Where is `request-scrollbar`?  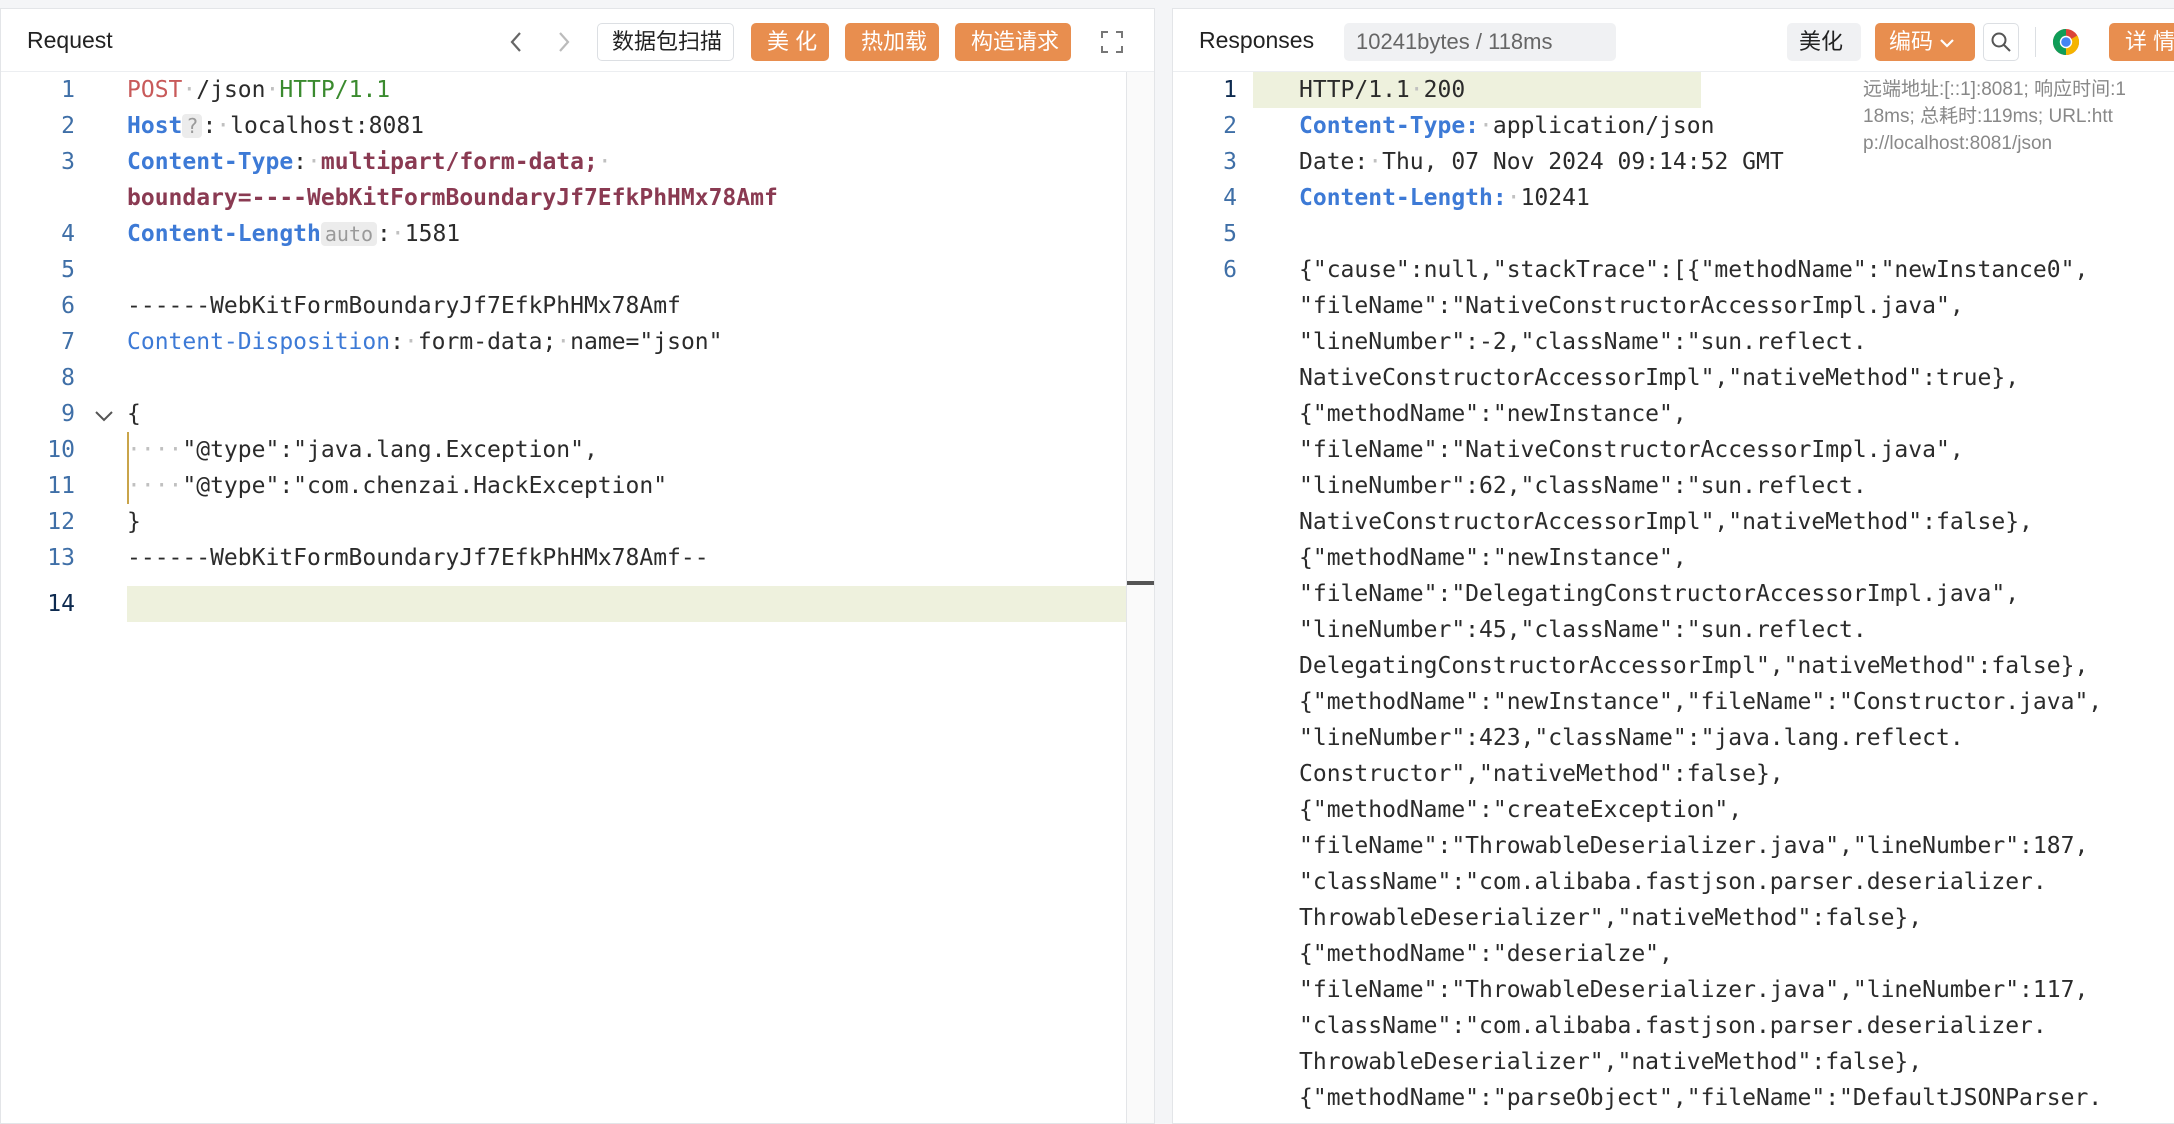 request-scrollbar is located at coordinates (1140, 597).